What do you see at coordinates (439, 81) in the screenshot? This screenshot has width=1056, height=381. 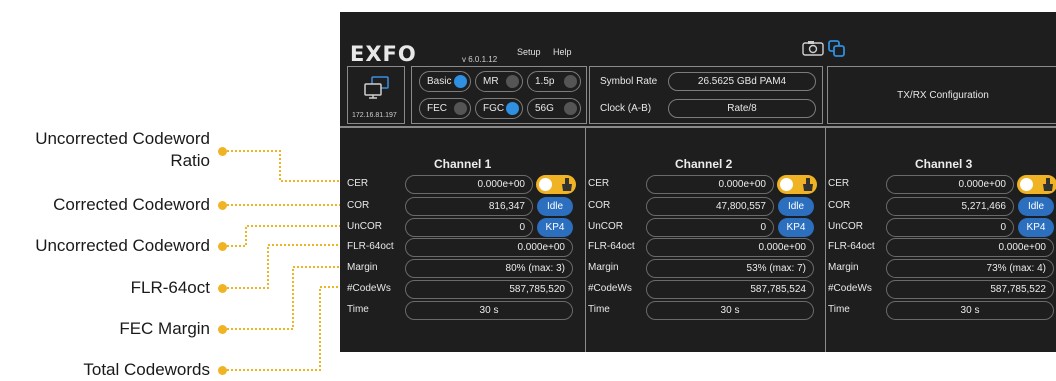 I see `mode-label: Basic` at bounding box center [439, 81].